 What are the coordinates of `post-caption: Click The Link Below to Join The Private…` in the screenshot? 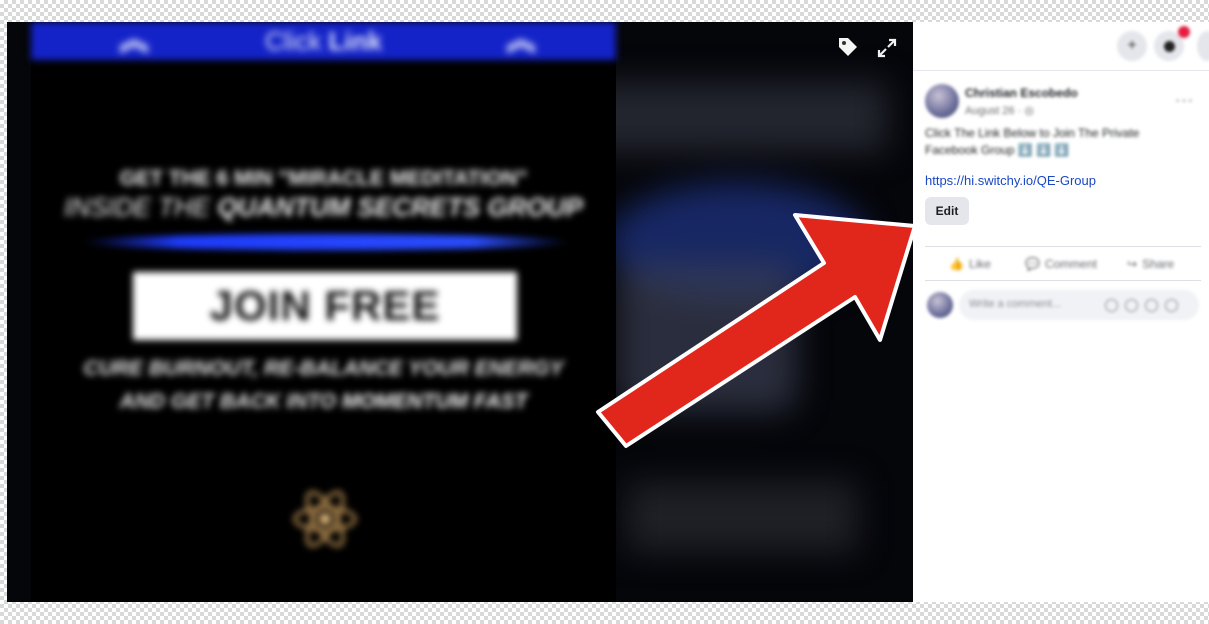 It's located at (1032, 141).